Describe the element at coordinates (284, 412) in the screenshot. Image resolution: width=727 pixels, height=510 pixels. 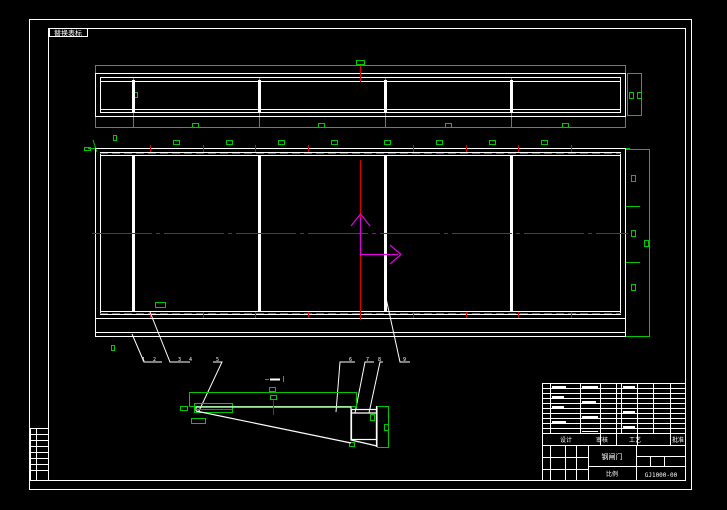
I see `section-view` at that location.